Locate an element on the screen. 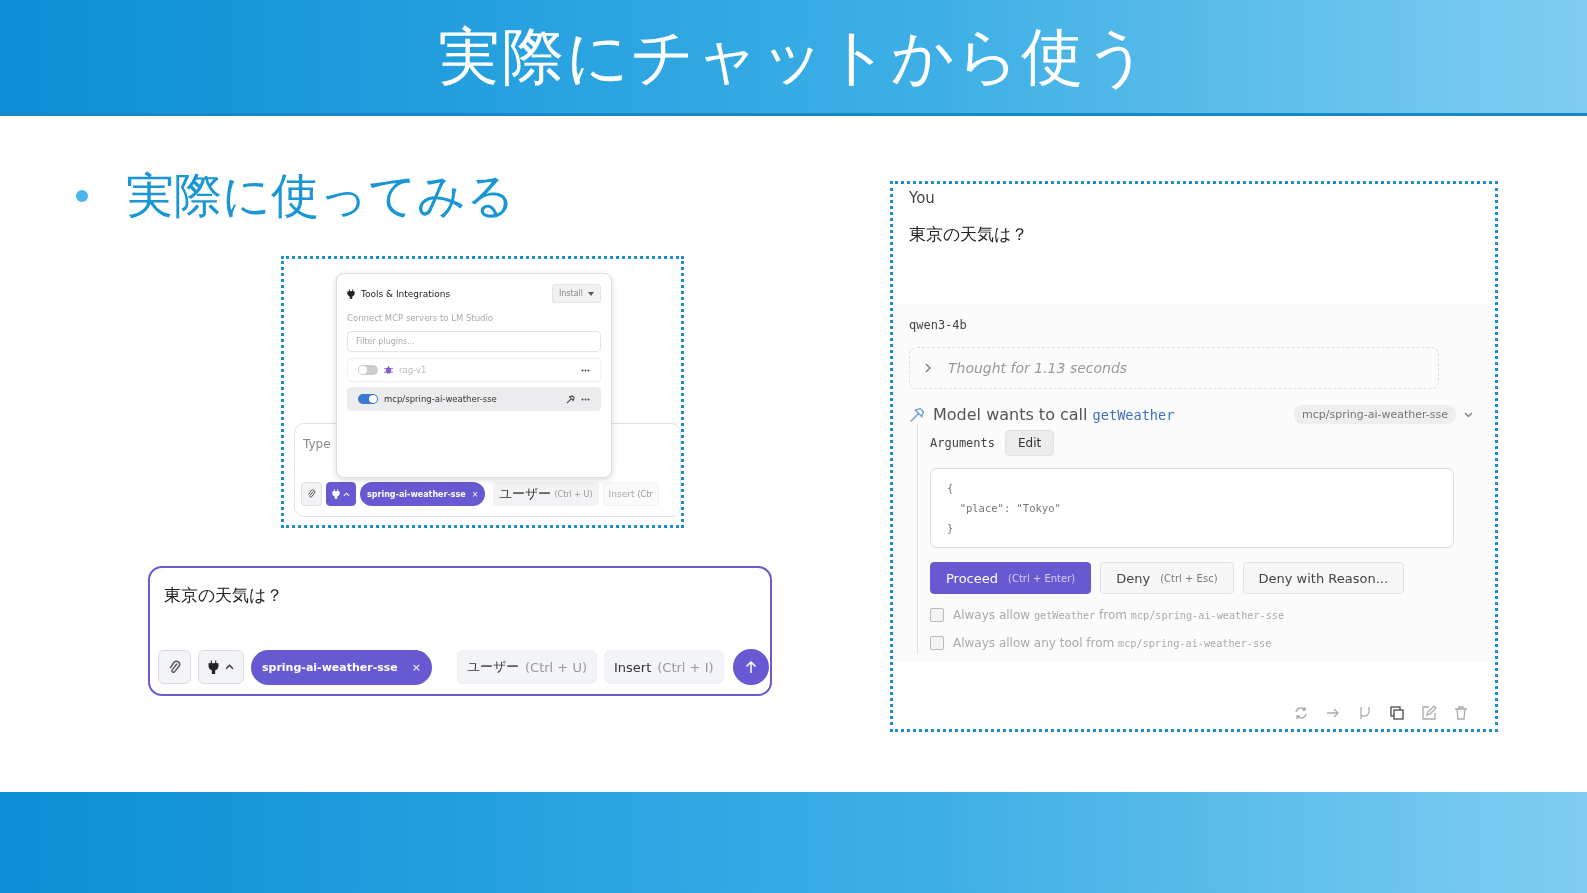 The height and width of the screenshot is (893, 1587). thought-toggle: Thought for 1.13 seconds is located at coordinates (1174, 368).